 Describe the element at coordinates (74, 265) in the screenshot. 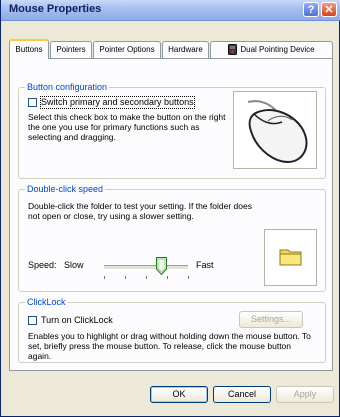

I see `slow-label: Slow` at that location.